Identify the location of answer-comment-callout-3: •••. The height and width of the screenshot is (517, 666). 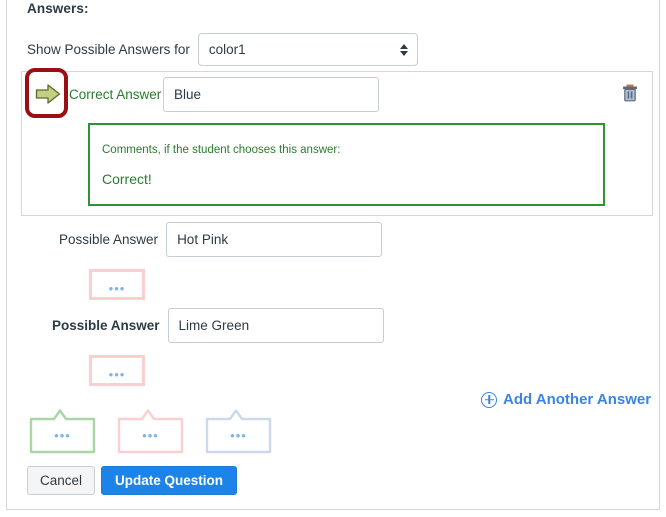
(238, 431).